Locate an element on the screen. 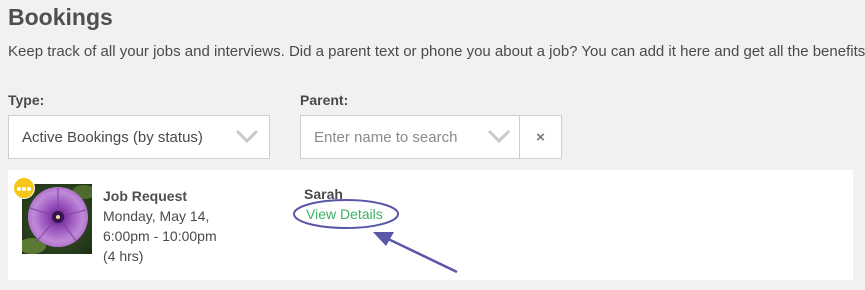 Image resolution: width=865 pixels, height=290 pixels. parent-search-placeholder: Enter name to search is located at coordinates (386, 137).